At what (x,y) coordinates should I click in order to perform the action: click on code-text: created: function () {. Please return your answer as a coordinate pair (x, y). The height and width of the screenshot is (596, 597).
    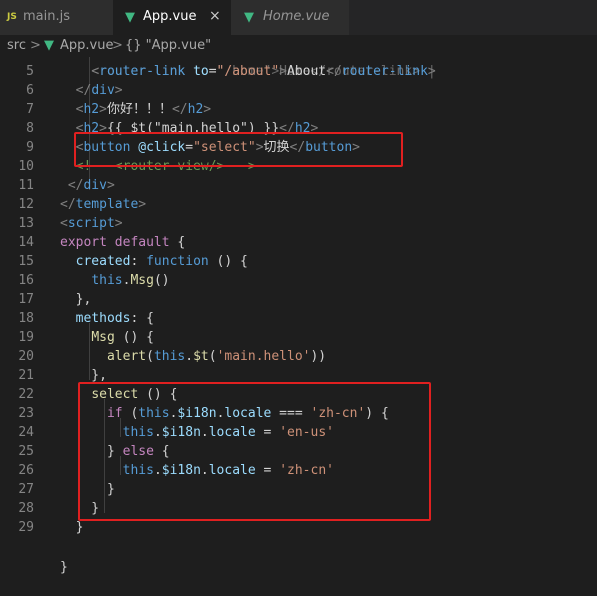
    Looking at the image, I should click on (154, 261).